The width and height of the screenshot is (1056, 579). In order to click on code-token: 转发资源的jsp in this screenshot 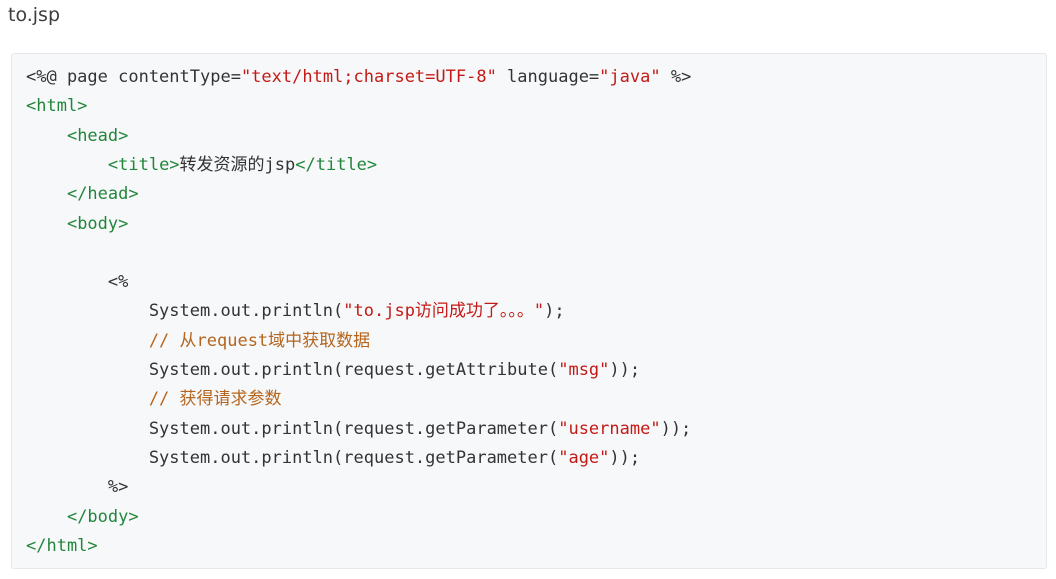, I will do `click(237, 164)`.